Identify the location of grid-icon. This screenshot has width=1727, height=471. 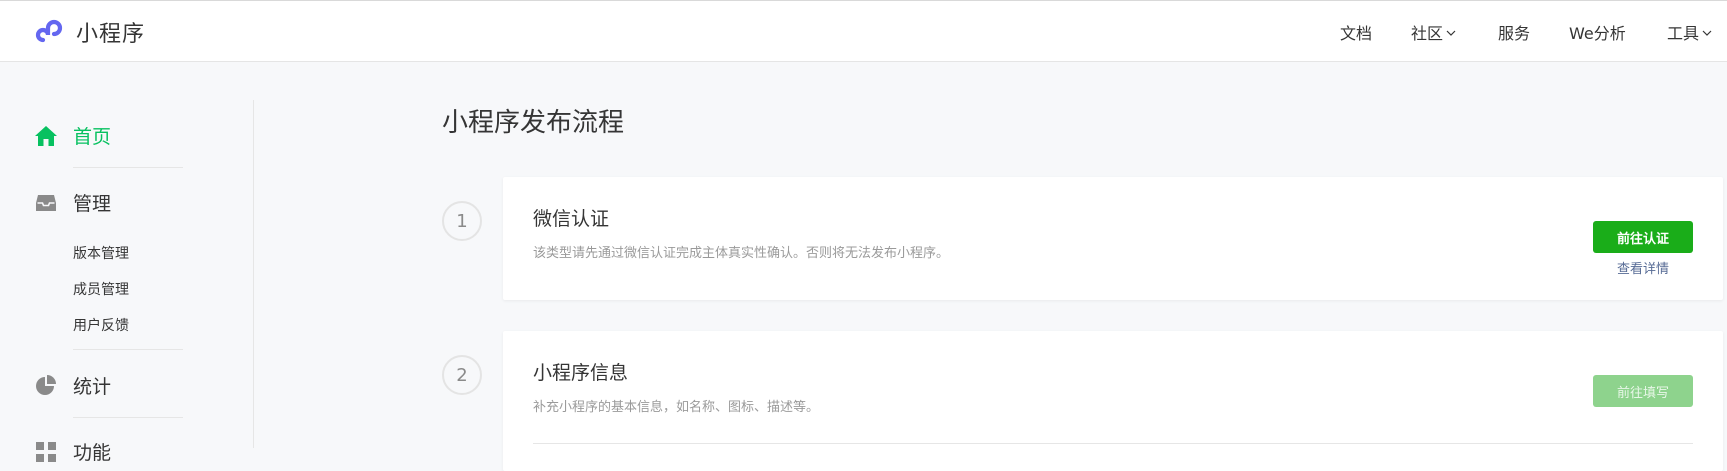
(46, 452).